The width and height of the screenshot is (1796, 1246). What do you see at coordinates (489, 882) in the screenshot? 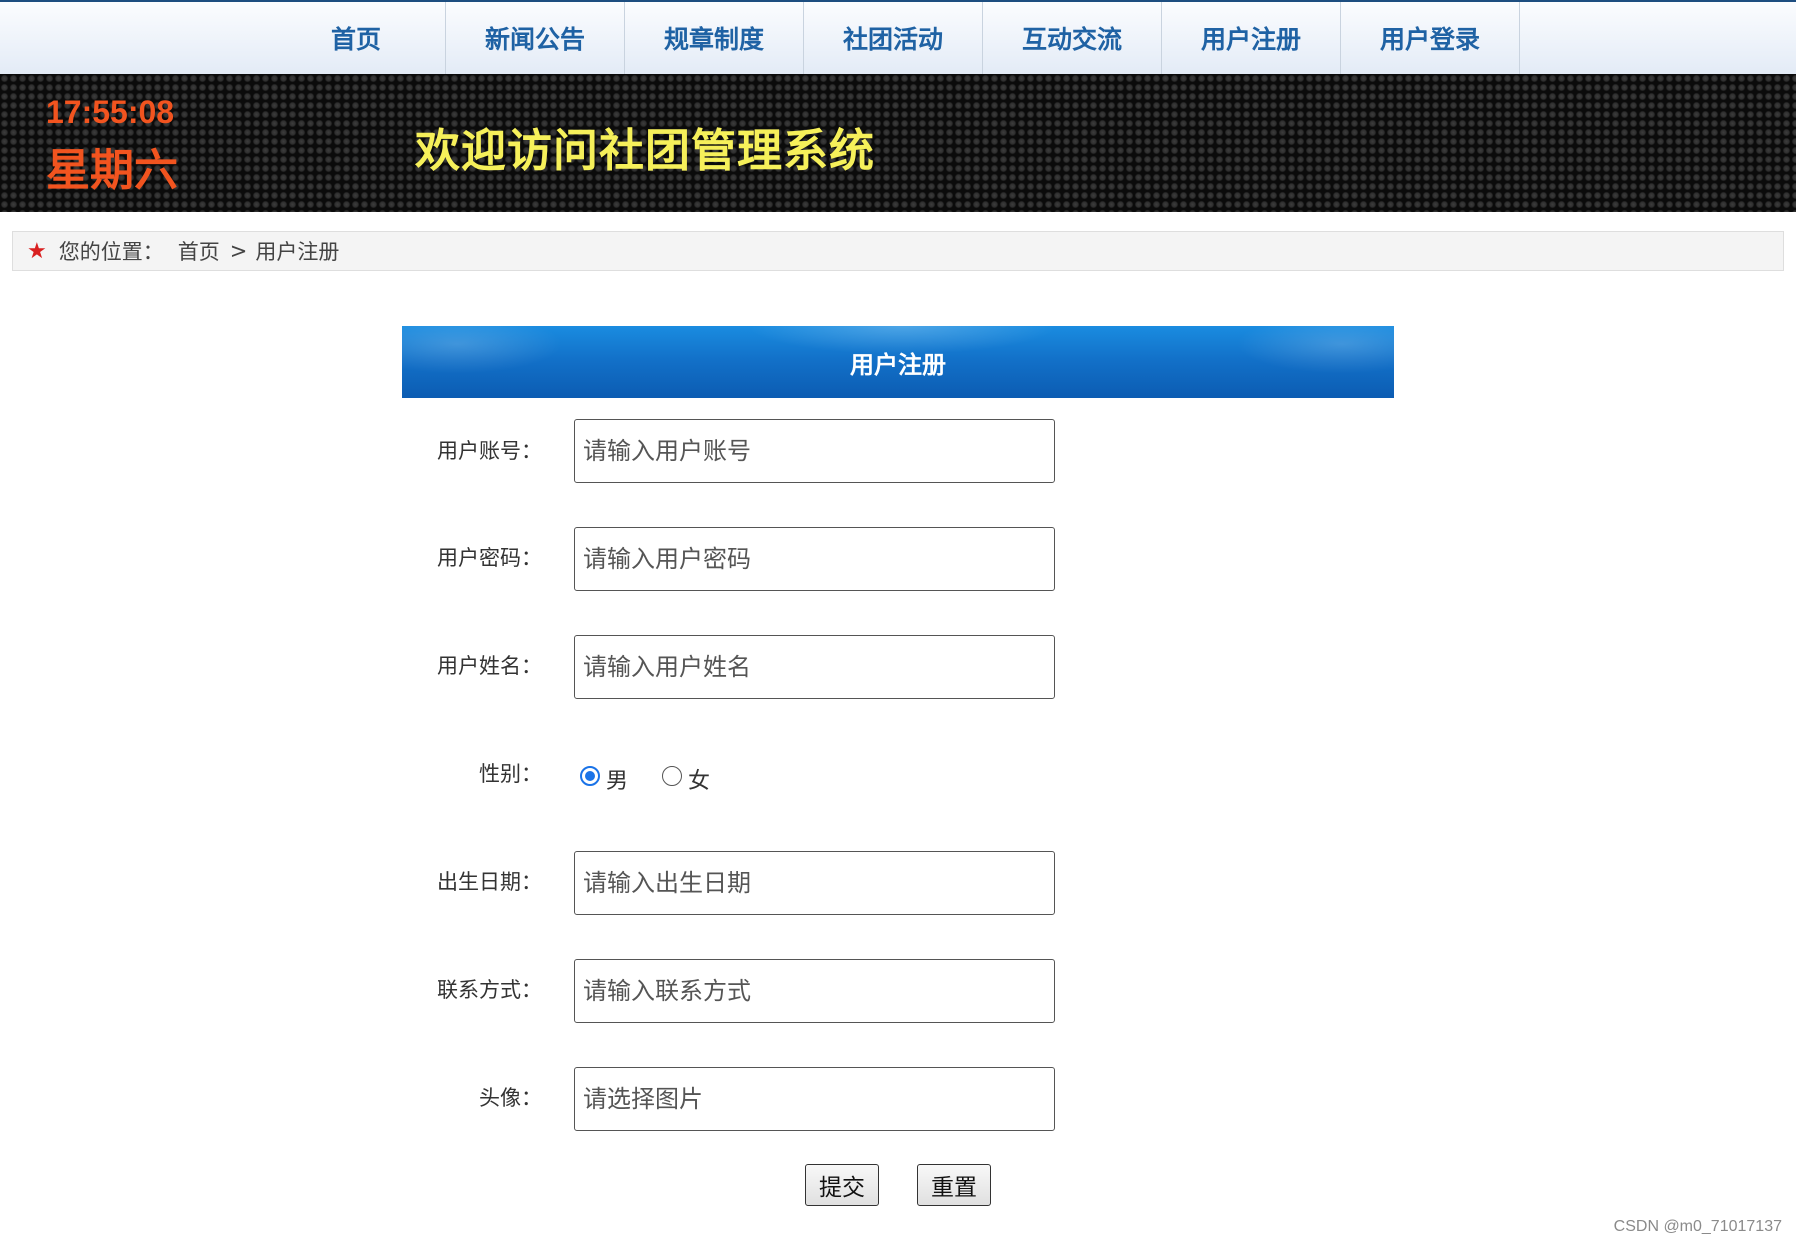
I see `birthday-label: 出生日期：` at bounding box center [489, 882].